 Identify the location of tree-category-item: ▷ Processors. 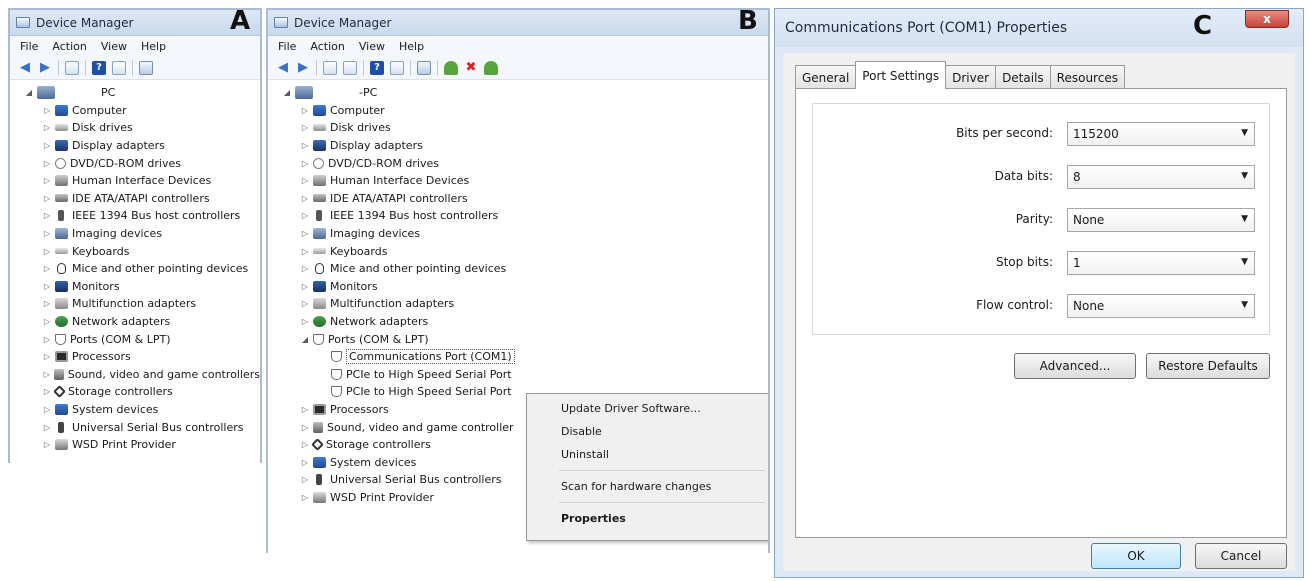
(135, 357).